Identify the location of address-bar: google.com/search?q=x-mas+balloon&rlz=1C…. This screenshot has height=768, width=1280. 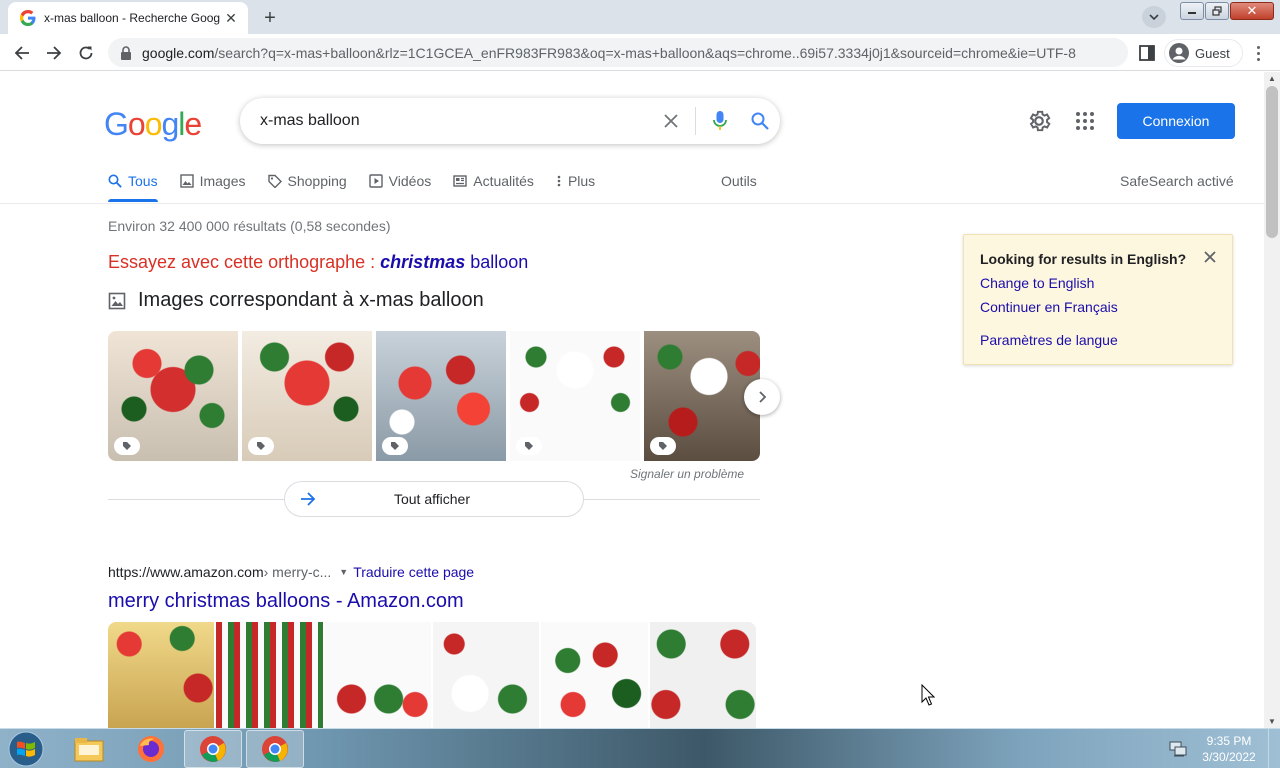
(618, 52).